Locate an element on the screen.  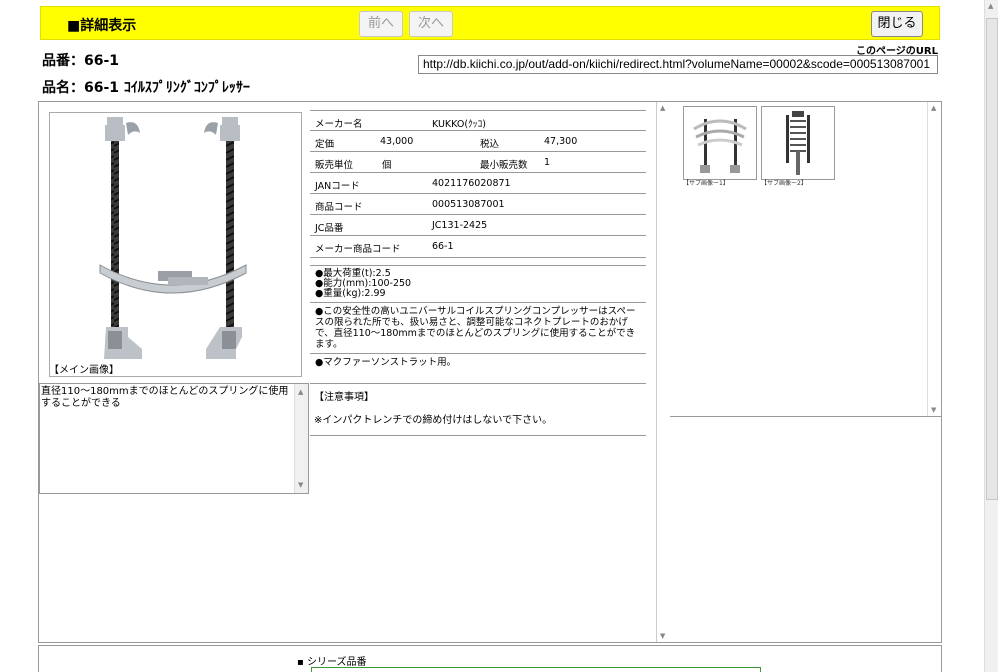
close-button: 閉じる is located at coordinates (897, 24).